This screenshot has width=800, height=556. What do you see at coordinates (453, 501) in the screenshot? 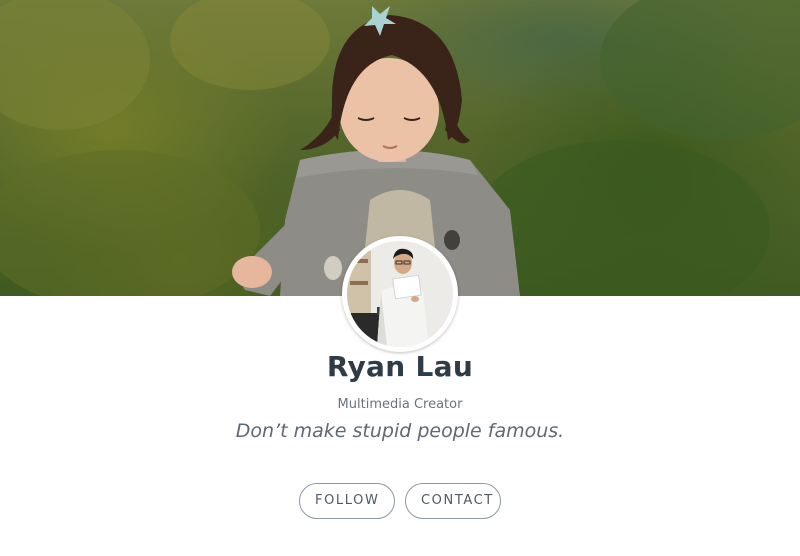
I see `contact-button: CONTACT` at bounding box center [453, 501].